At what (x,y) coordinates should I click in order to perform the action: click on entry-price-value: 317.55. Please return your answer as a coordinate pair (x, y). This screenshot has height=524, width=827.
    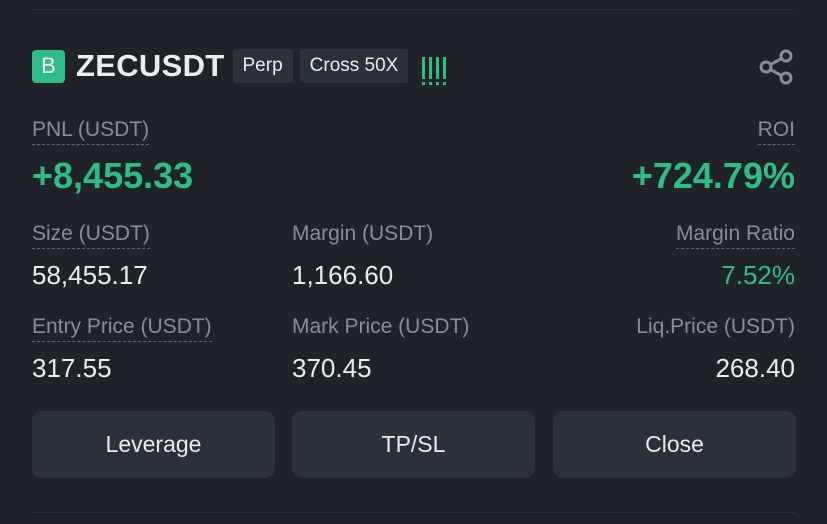
    Looking at the image, I should click on (72, 368).